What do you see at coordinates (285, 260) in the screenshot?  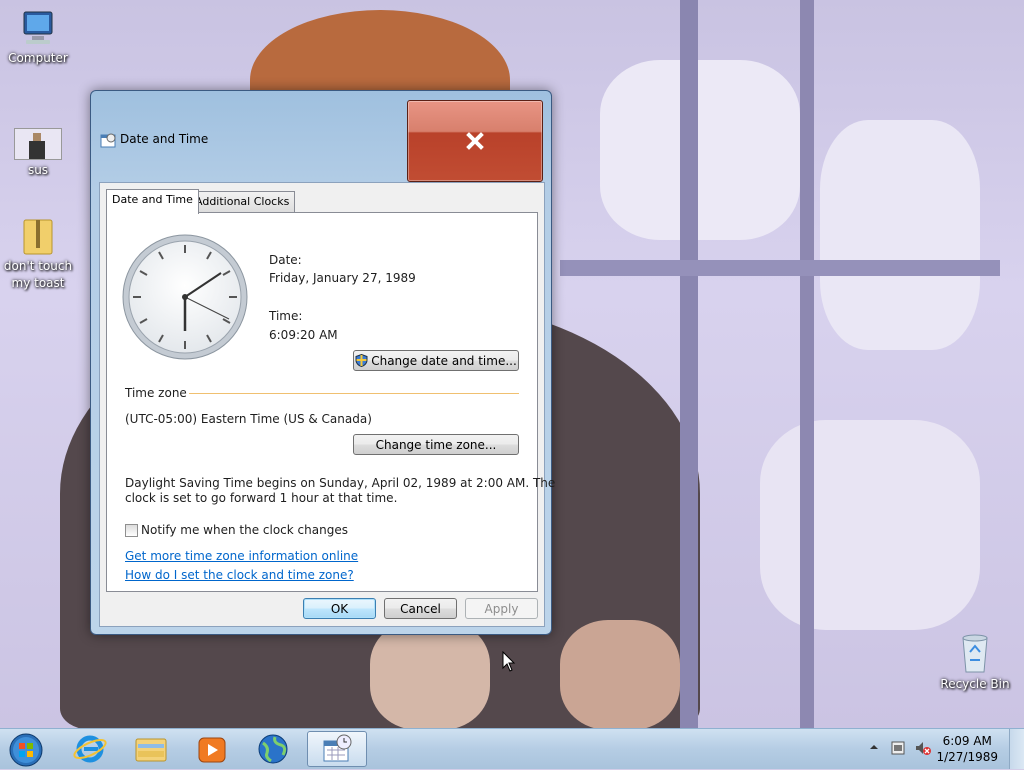 I see `date-label: Date:` at bounding box center [285, 260].